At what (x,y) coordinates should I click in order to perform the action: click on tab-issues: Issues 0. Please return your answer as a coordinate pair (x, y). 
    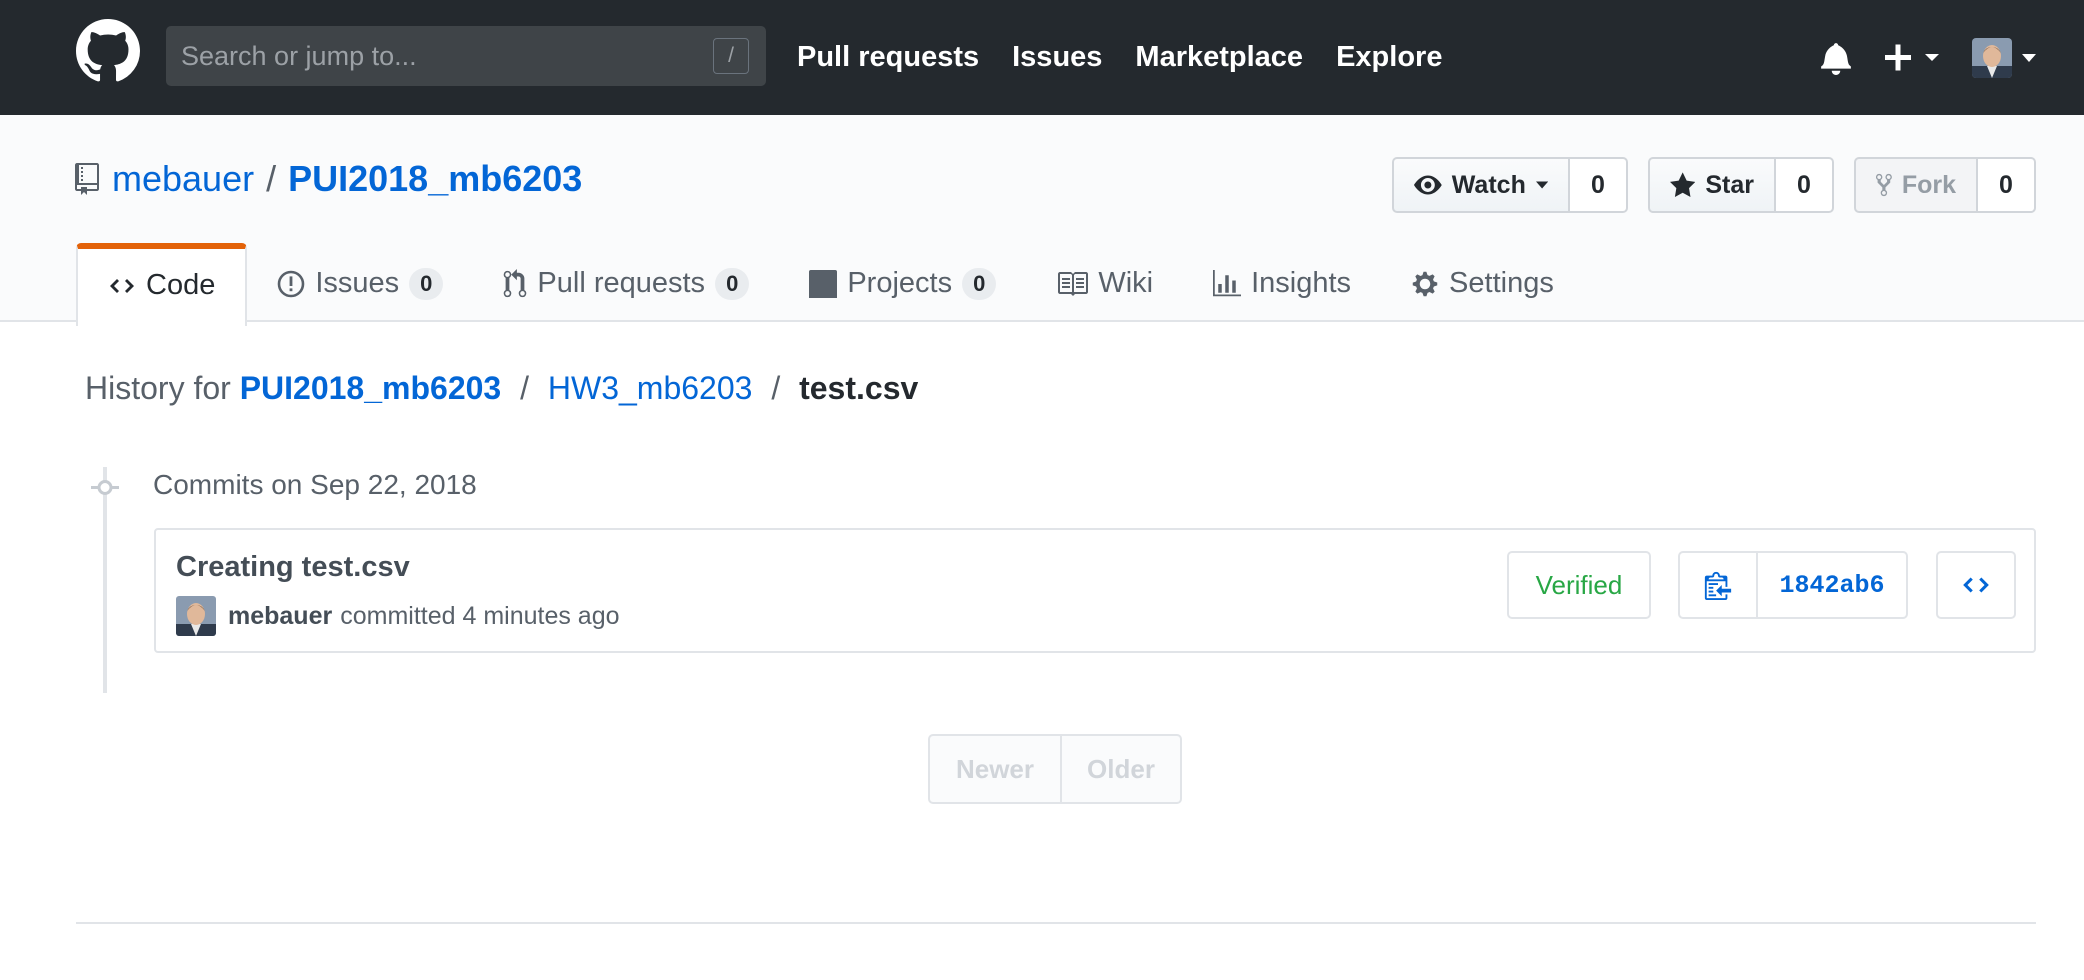
    Looking at the image, I should click on (360, 283).